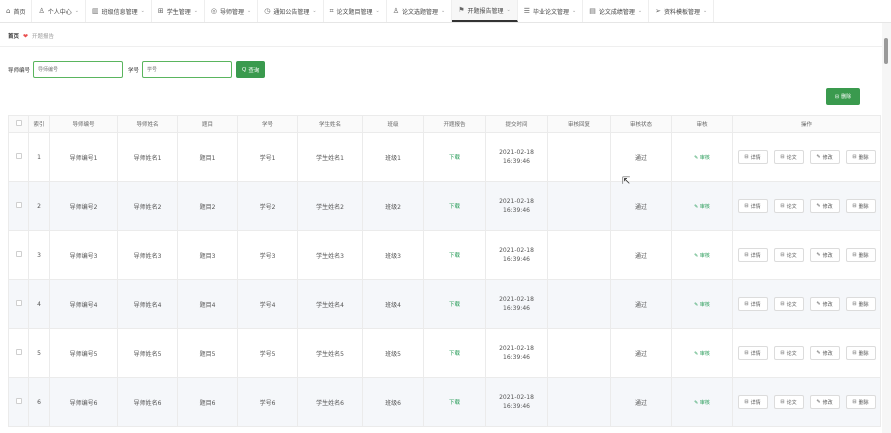 This screenshot has width=891, height=433. I want to click on nav-item-7: ♙ 论文选题管理 ⌄, so click(420, 11).